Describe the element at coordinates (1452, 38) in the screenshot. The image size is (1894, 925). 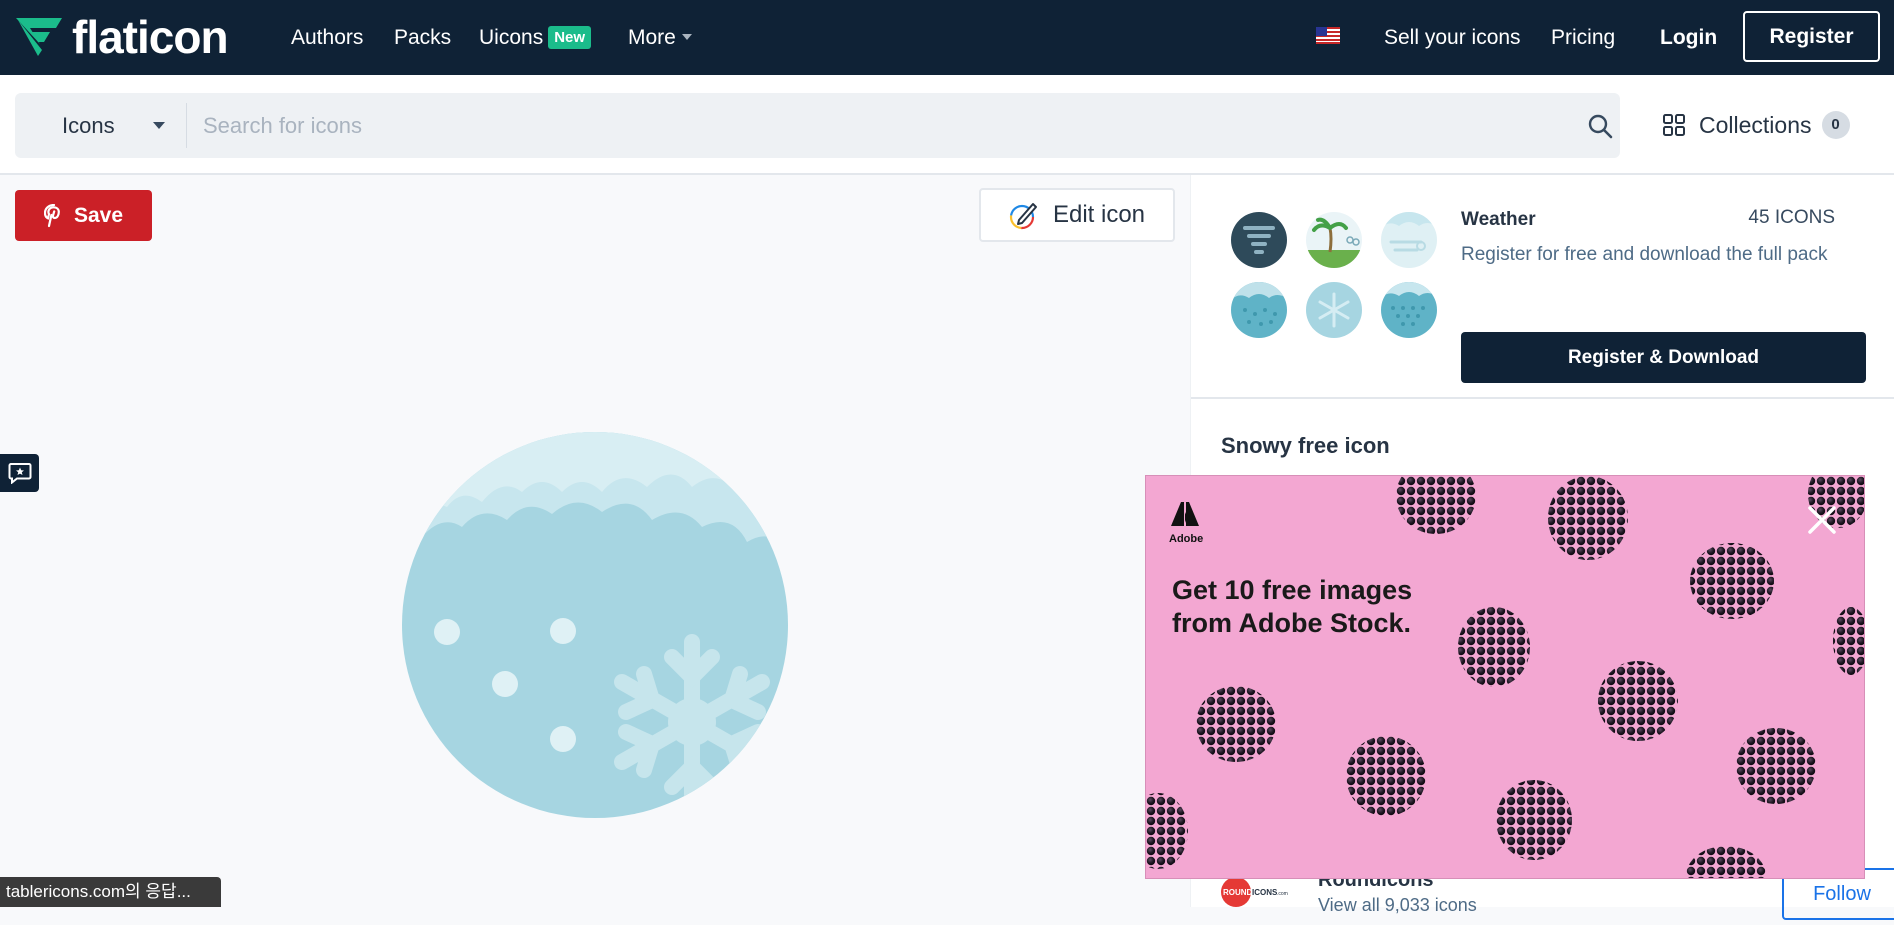
I see `nav-sell-icons: Sell your icons` at that location.